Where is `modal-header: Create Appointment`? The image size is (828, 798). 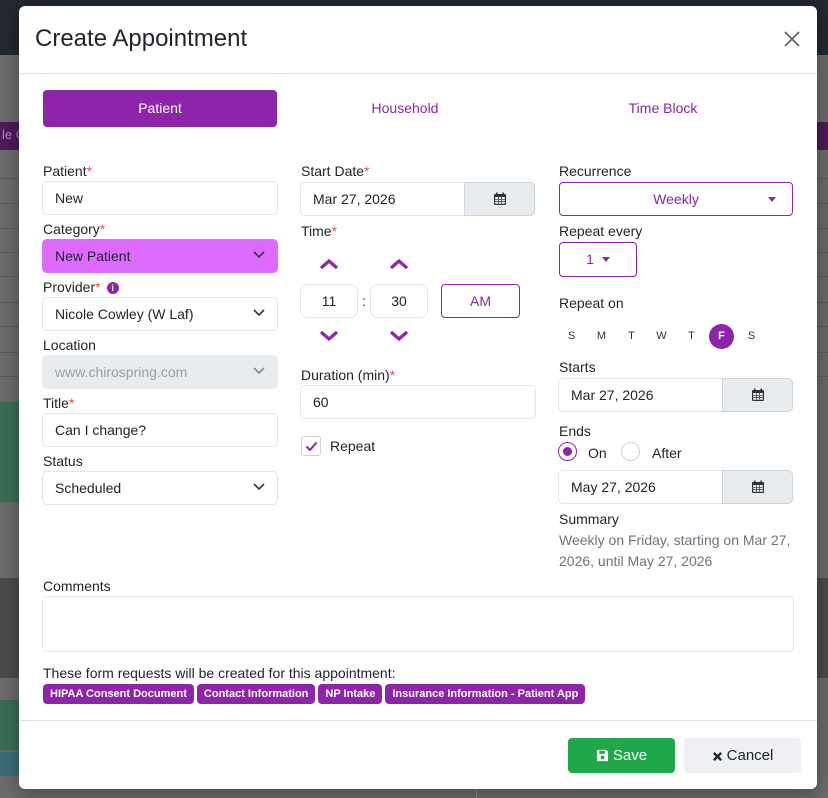 modal-header: Create Appointment is located at coordinates (418, 40).